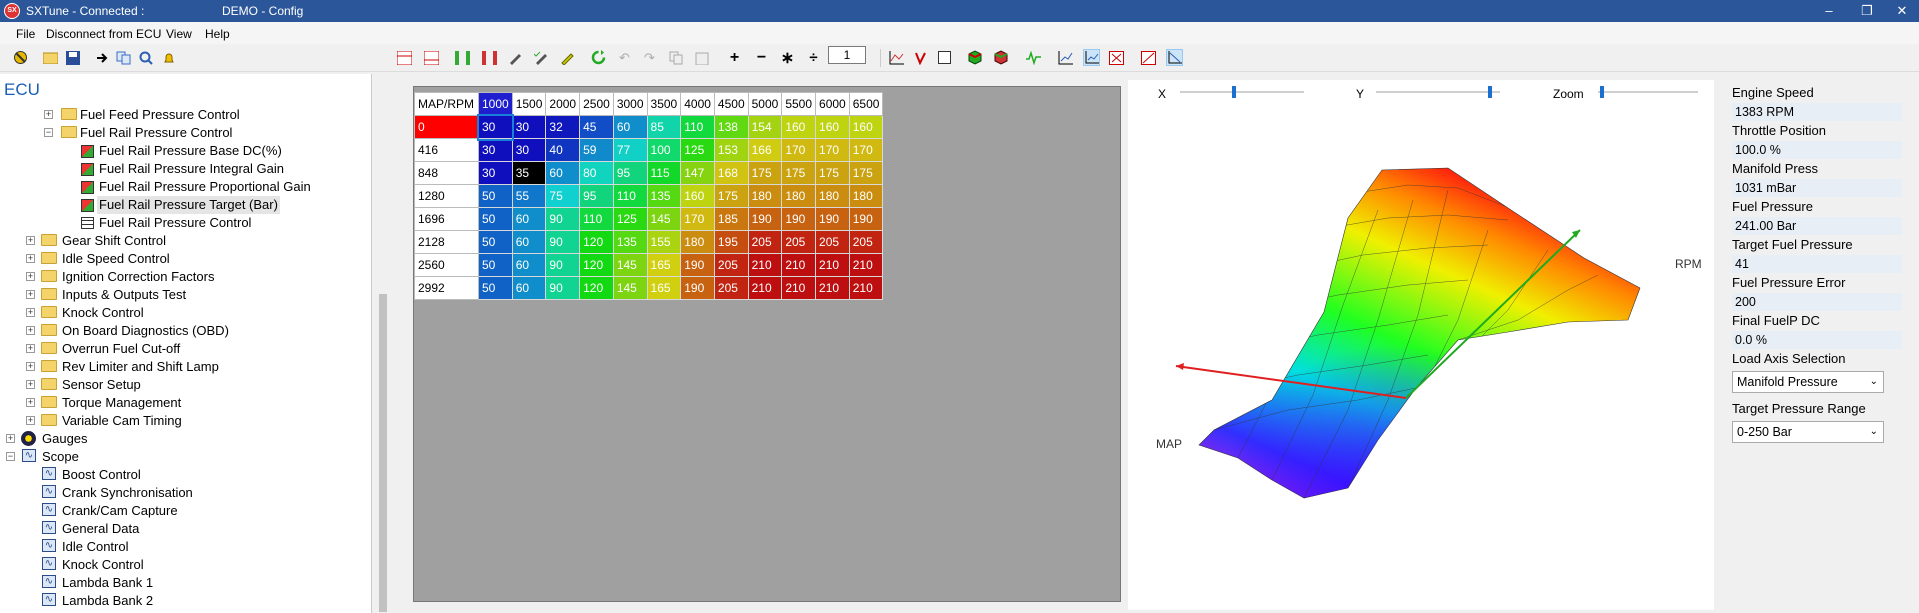 The image size is (1919, 613). What do you see at coordinates (431, 57) in the screenshot?
I see `table-paste-icon` at bounding box center [431, 57].